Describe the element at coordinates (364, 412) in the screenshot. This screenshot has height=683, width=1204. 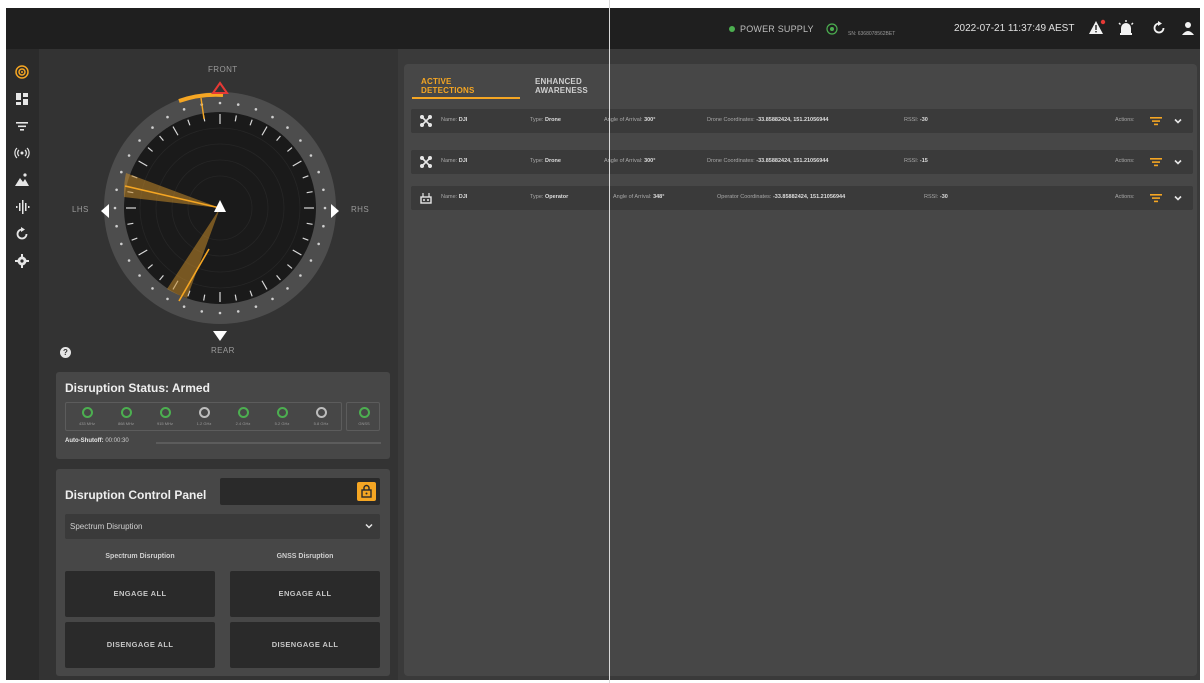
I see `gnss-status-icon` at that location.